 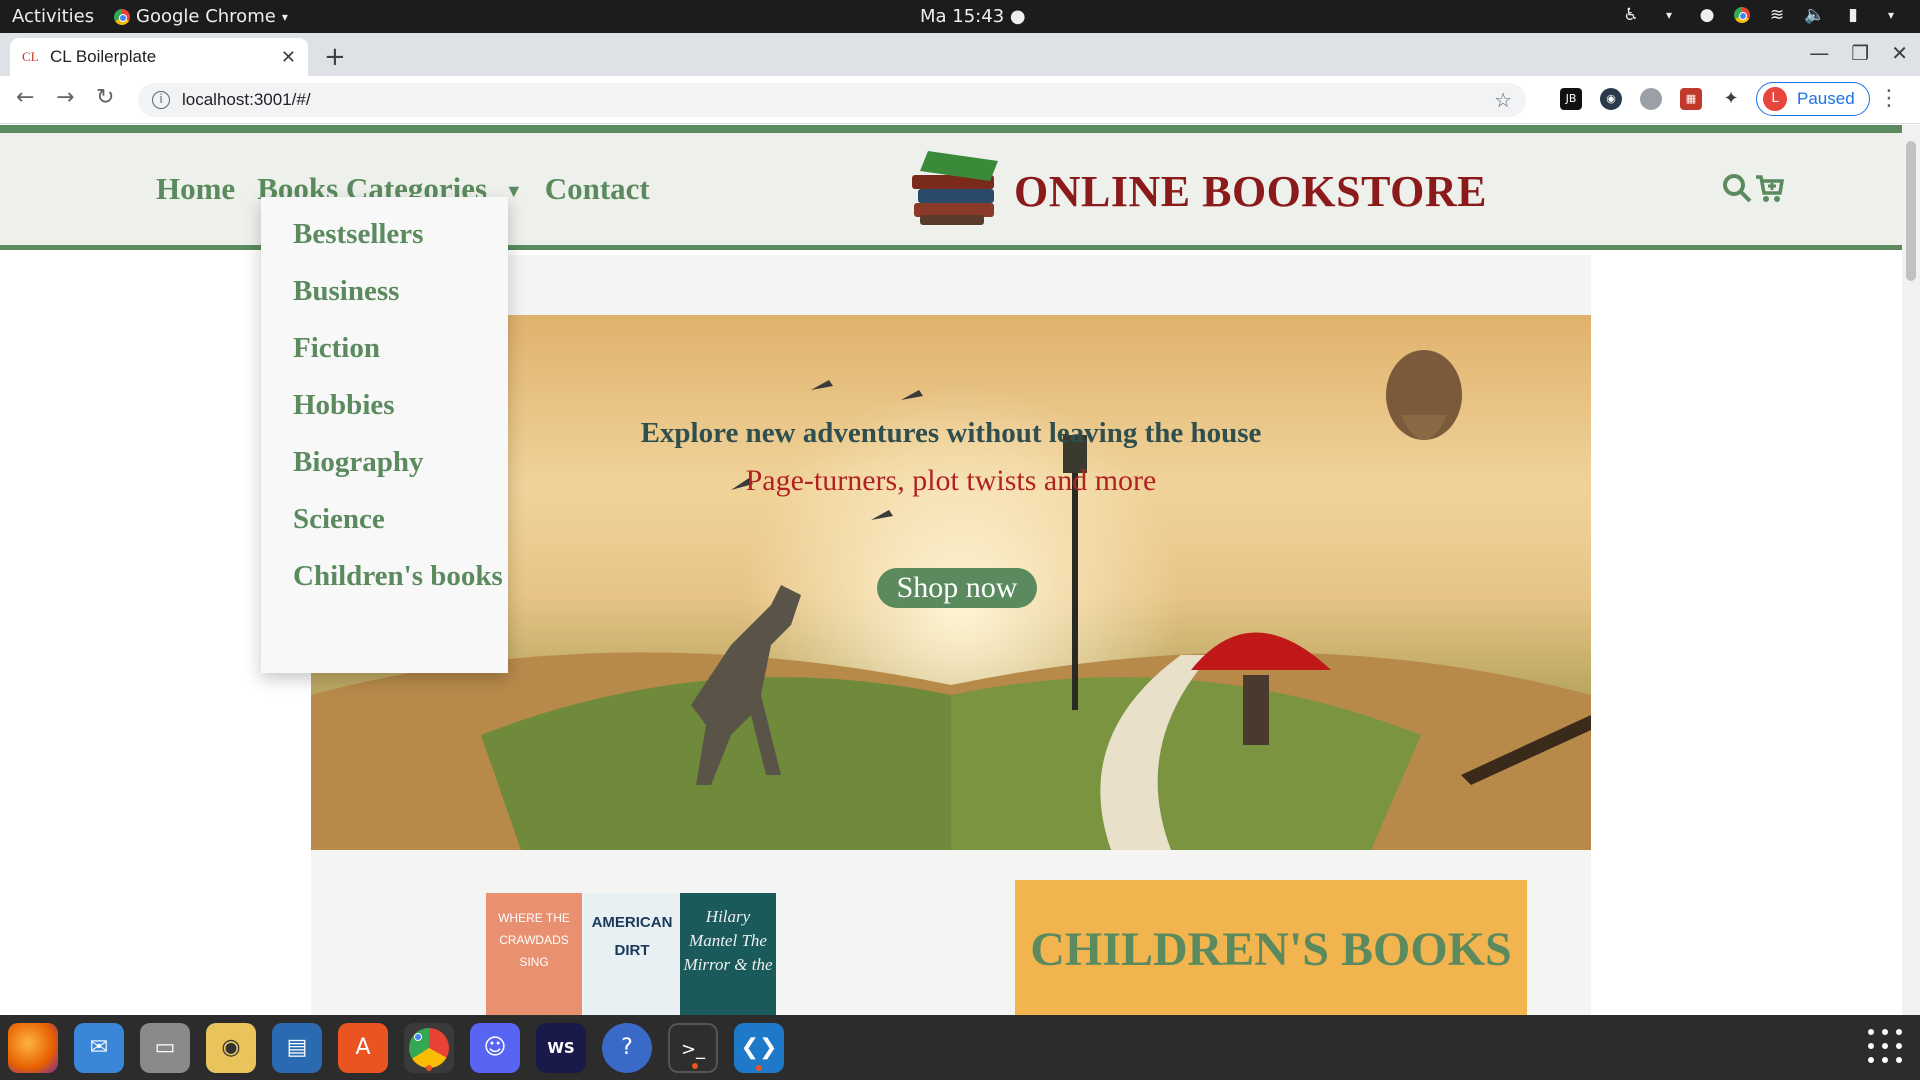 What do you see at coordinates (1761, 15) in the screenshot?
I see `system-tray: ♿ ▾ ● ≋ 🔈 ▮ ▾` at bounding box center [1761, 15].